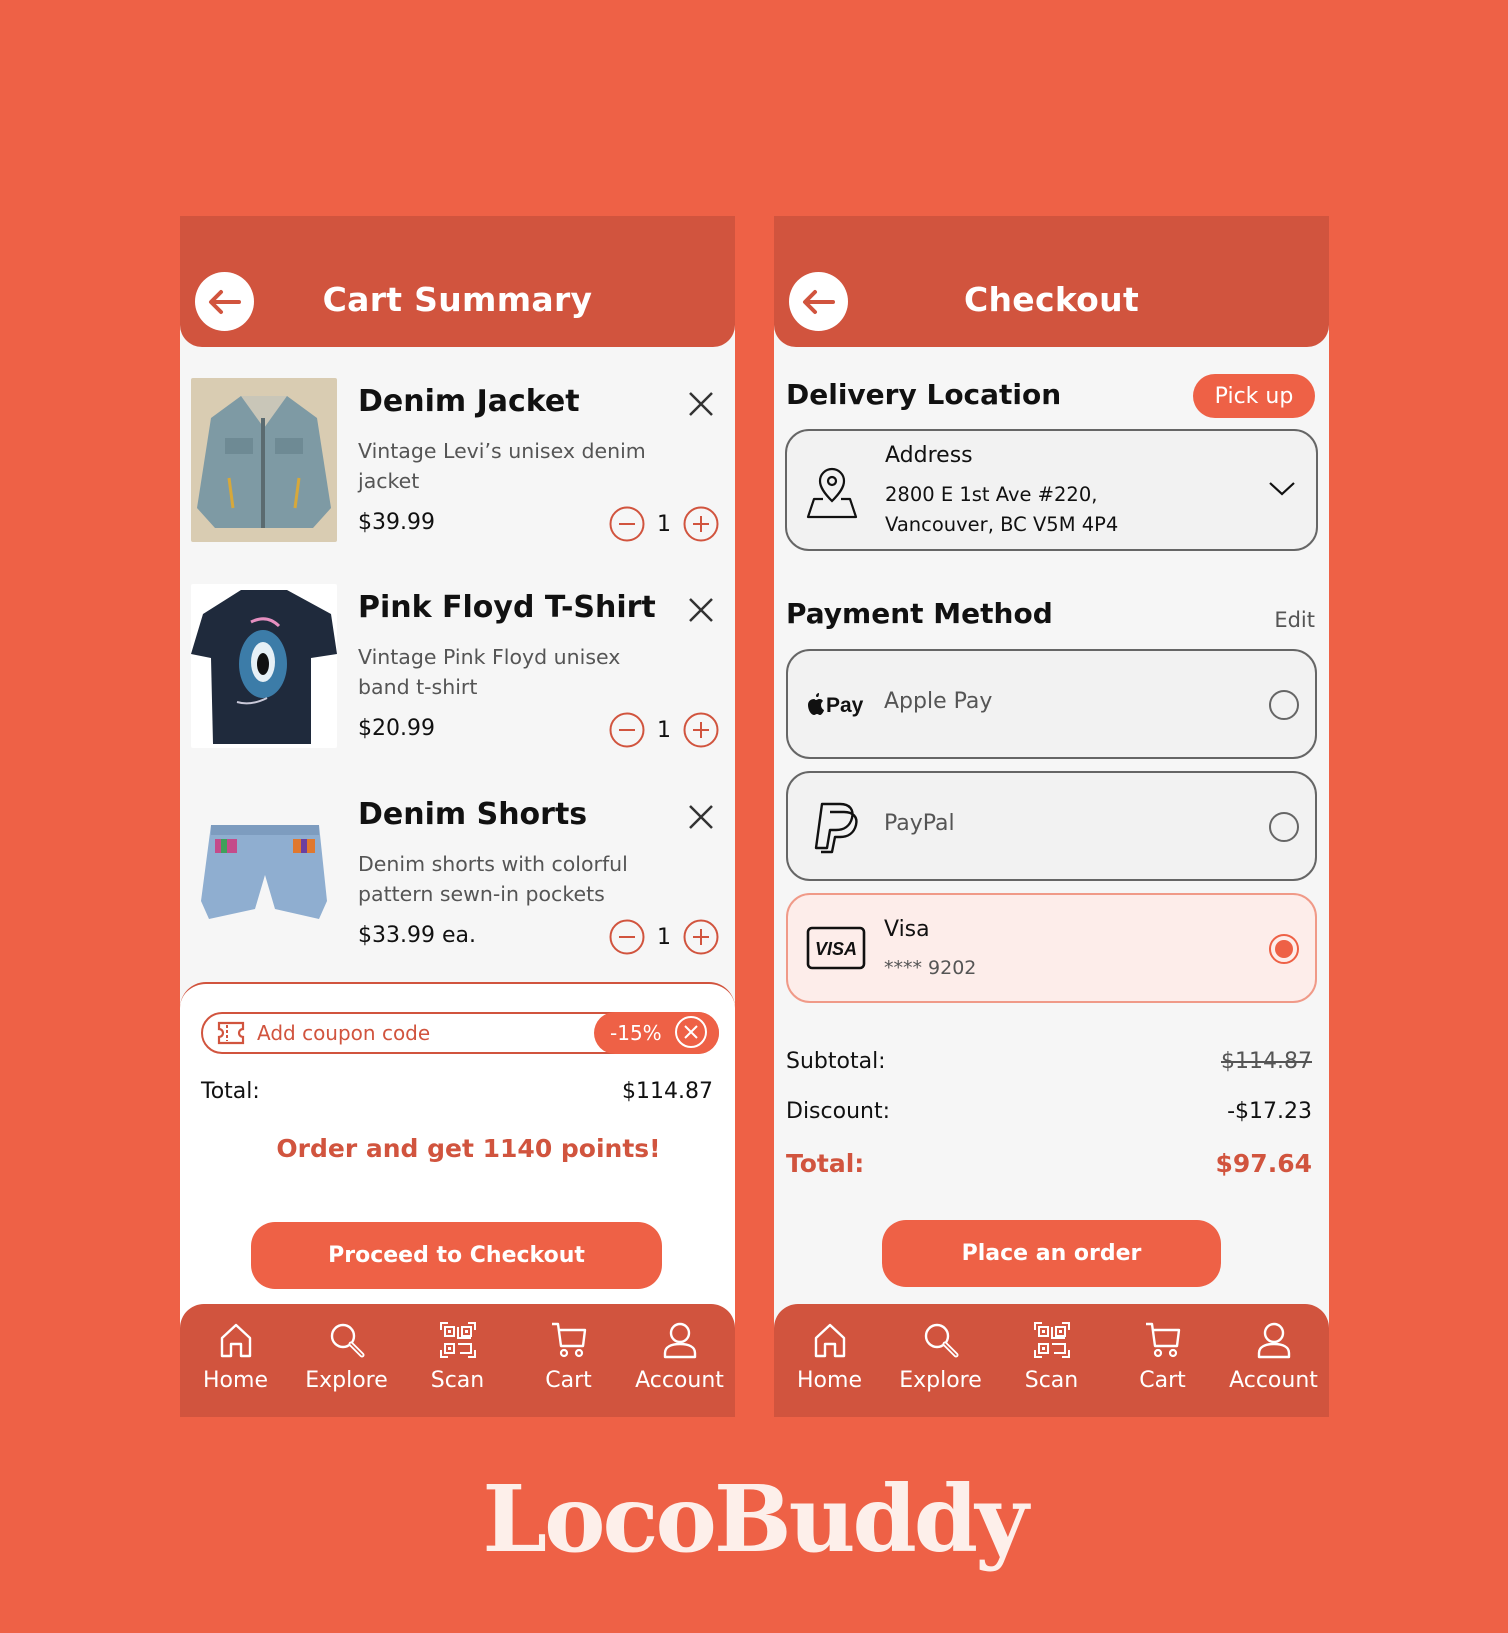 The height and width of the screenshot is (1633, 1508). What do you see at coordinates (1051, 1253) in the screenshot?
I see `place-order-button: Place an order` at bounding box center [1051, 1253].